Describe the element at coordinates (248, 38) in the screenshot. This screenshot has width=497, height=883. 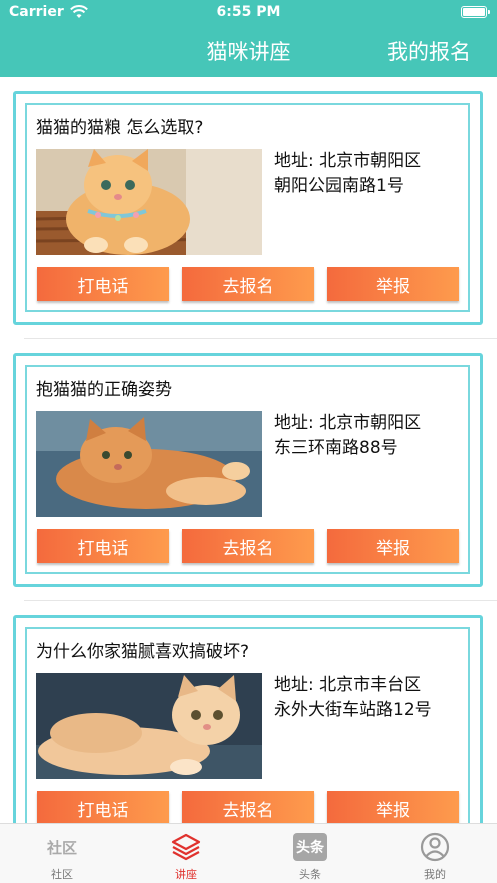
I see `navigation-header: Carrier 6:55 PM 猫咪讲座 我的报名` at that location.